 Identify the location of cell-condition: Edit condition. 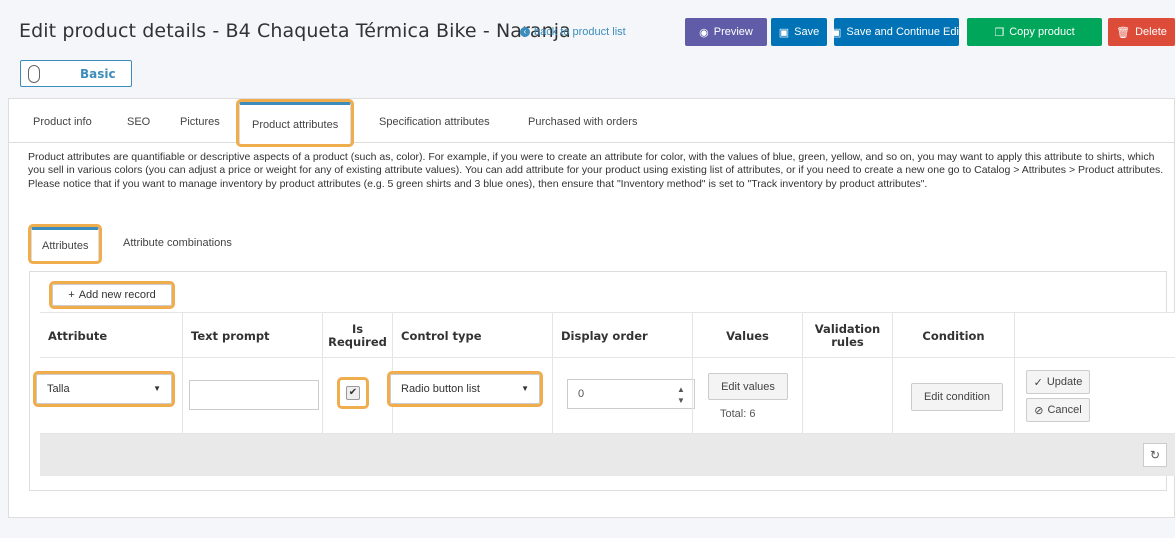
(953, 396).